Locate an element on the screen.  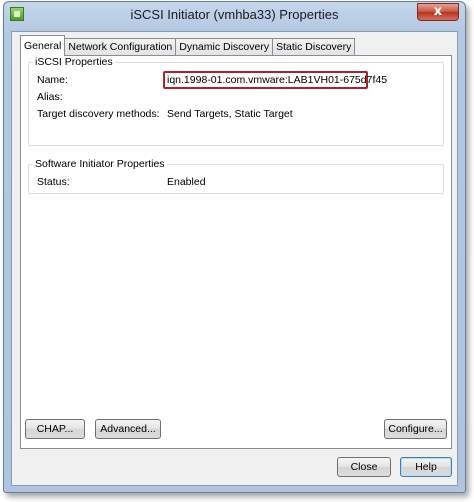
discovery-methods-label: Target discovery methods: is located at coordinates (98, 114).